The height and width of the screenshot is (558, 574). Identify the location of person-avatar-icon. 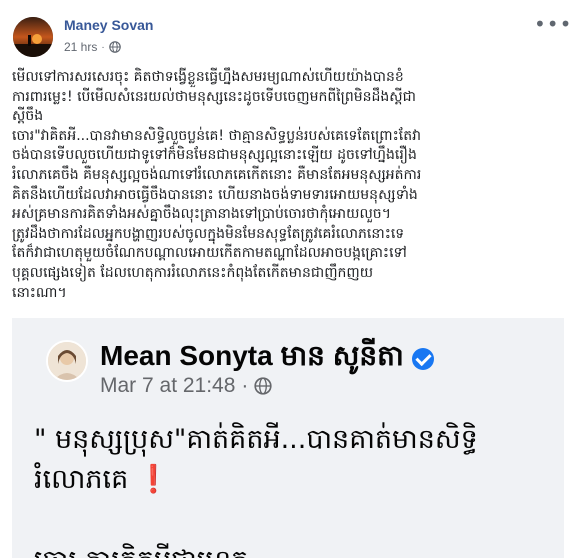
(67, 361).